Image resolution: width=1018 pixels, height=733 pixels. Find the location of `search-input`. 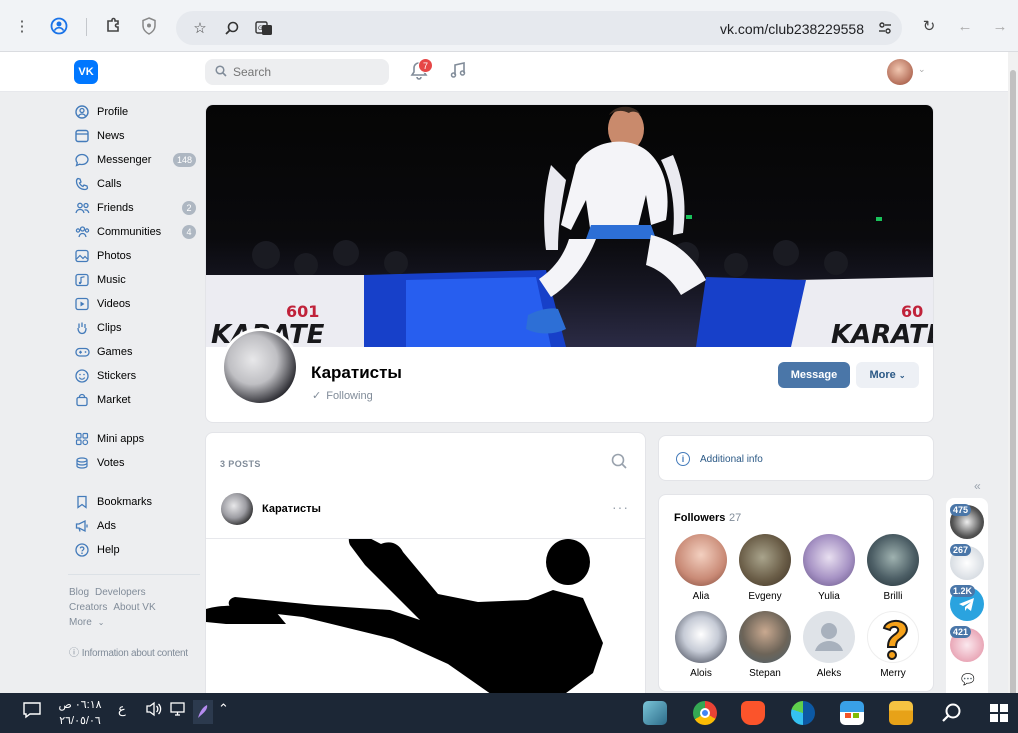

search-input is located at coordinates (308, 72).